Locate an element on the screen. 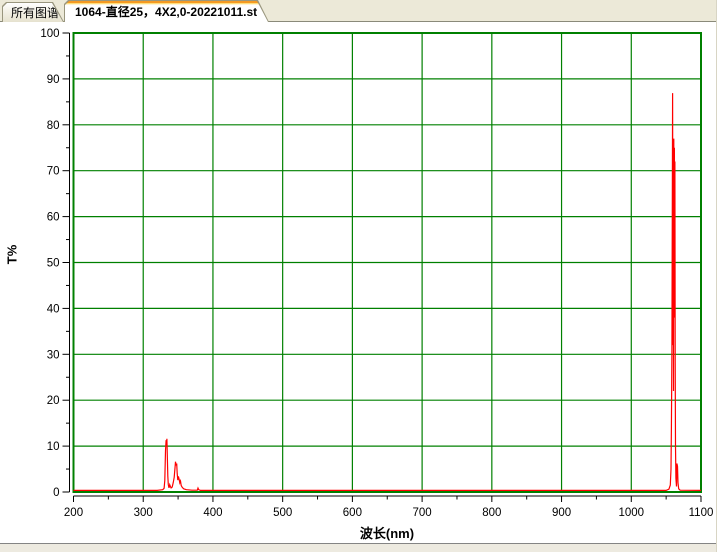 The width and height of the screenshot is (717, 552). svg-text: 600 is located at coordinates (352, 513).